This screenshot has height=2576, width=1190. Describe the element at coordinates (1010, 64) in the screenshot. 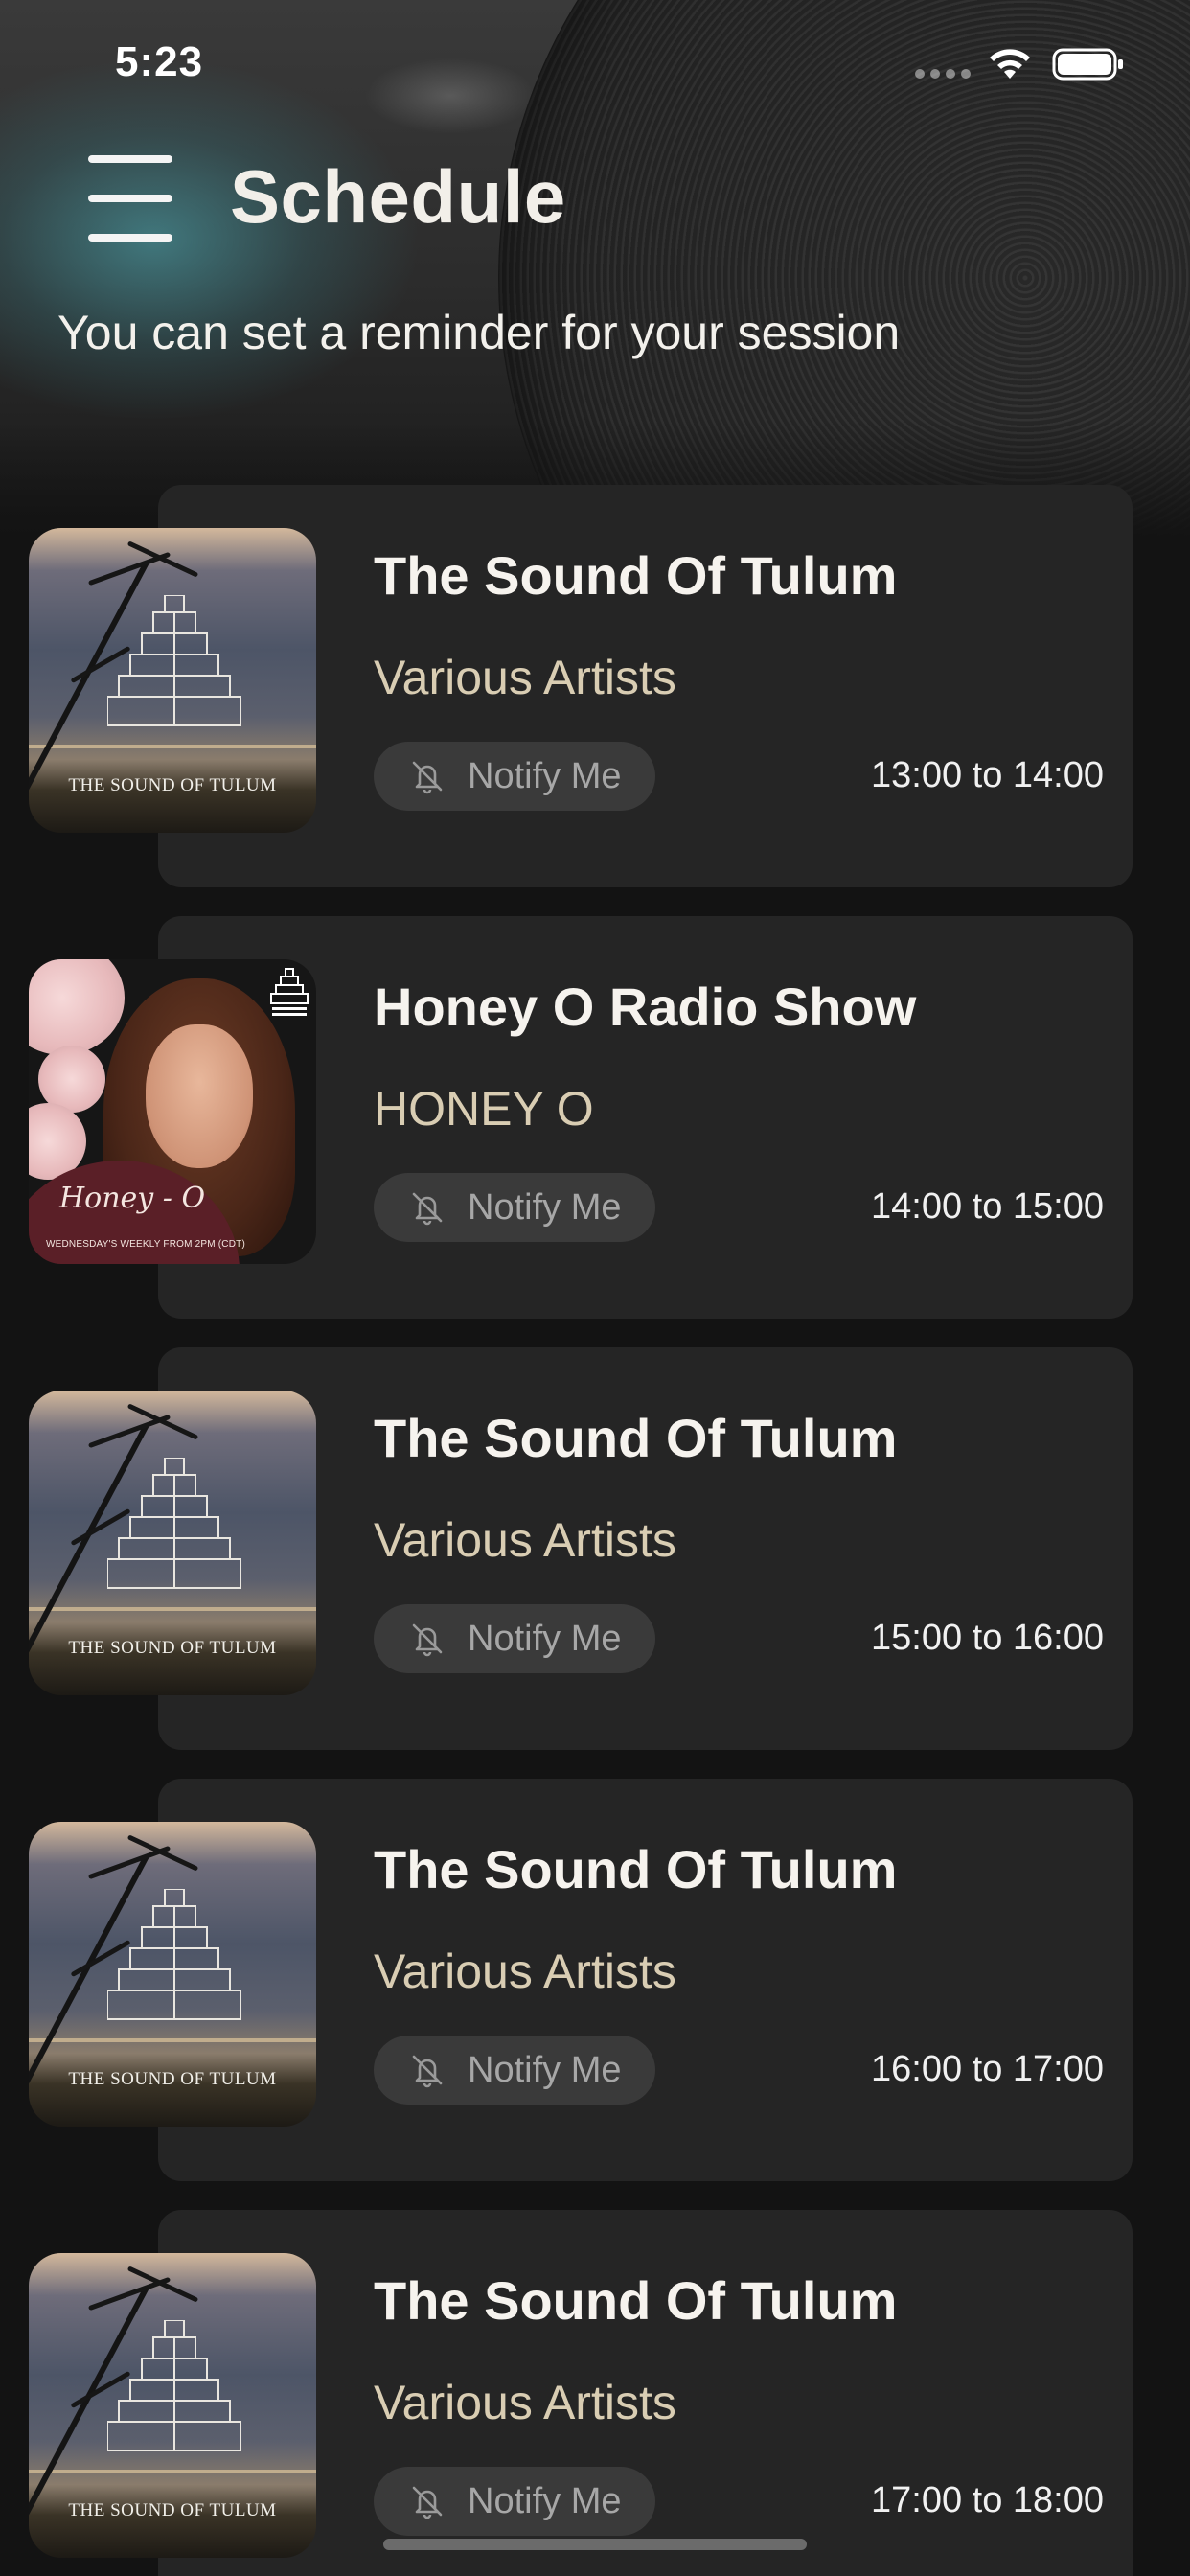

I see `wifi-icon` at that location.